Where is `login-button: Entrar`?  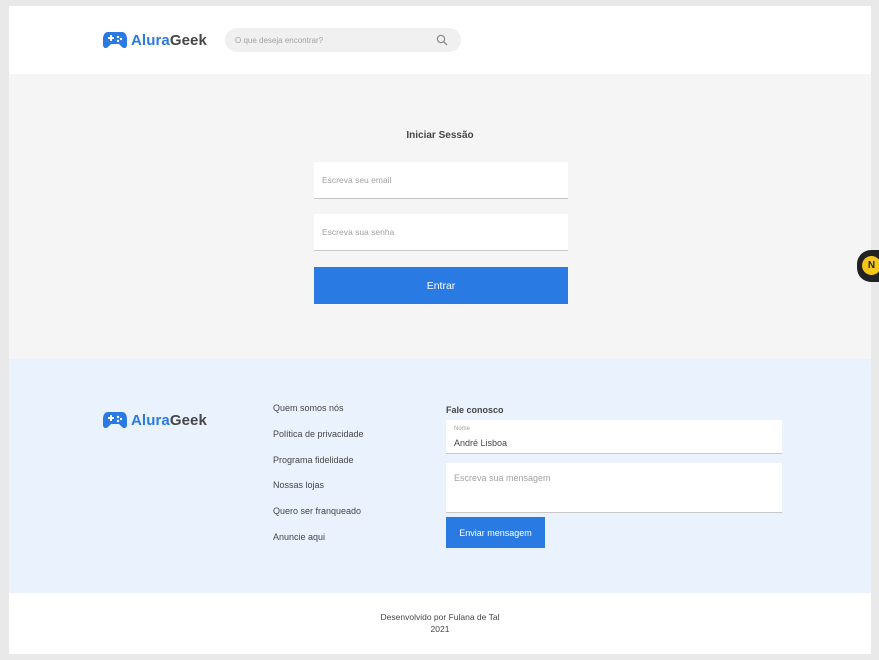 login-button: Entrar is located at coordinates (441, 285).